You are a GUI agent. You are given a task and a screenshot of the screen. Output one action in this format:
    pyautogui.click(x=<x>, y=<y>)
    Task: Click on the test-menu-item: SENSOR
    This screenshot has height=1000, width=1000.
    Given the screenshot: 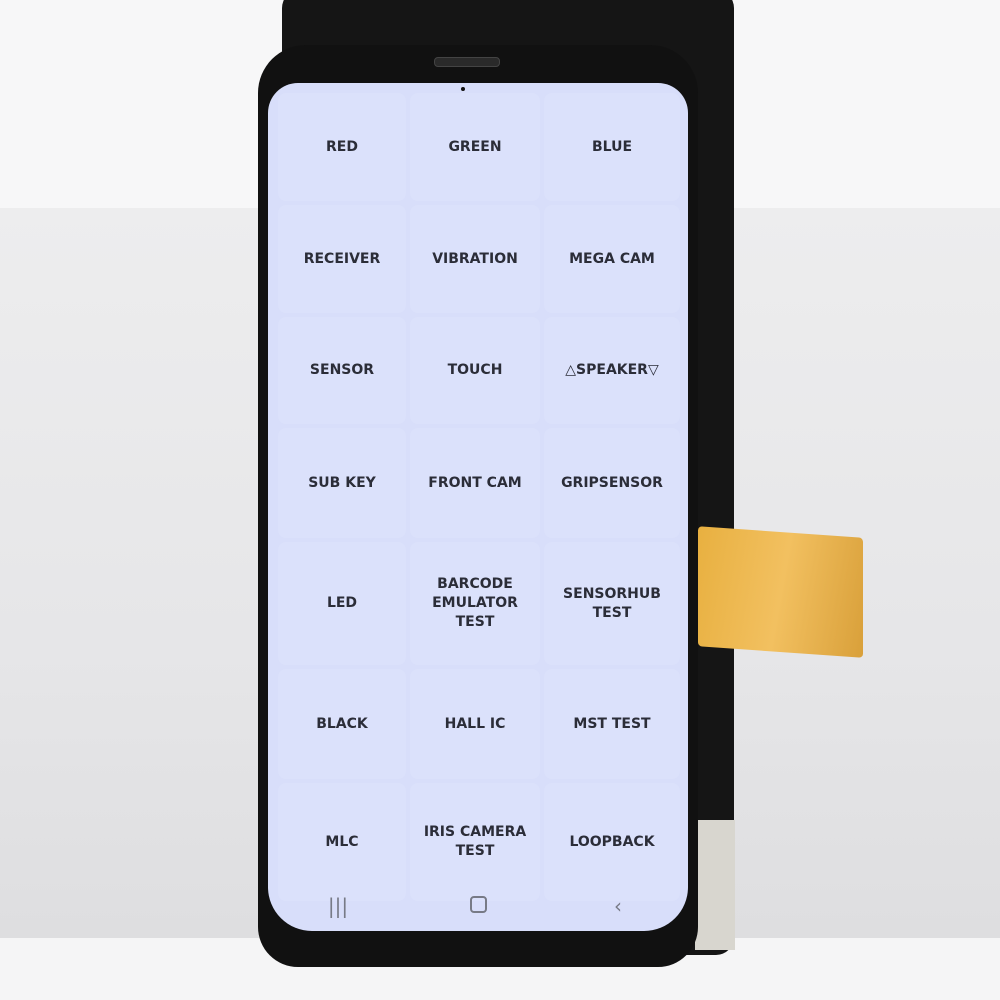 What is the action you would take?
    pyautogui.click(x=342, y=370)
    